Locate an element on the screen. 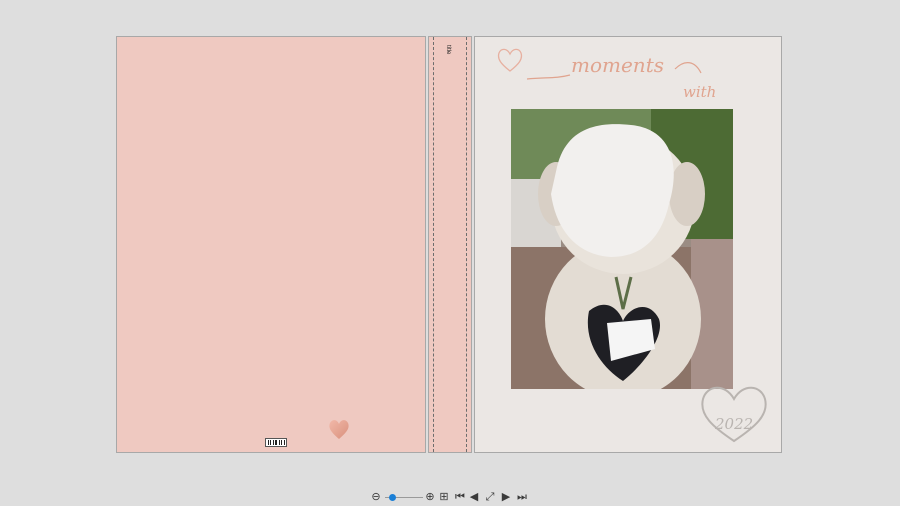 The image size is (900, 506). spine: title is located at coordinates (450, 244).